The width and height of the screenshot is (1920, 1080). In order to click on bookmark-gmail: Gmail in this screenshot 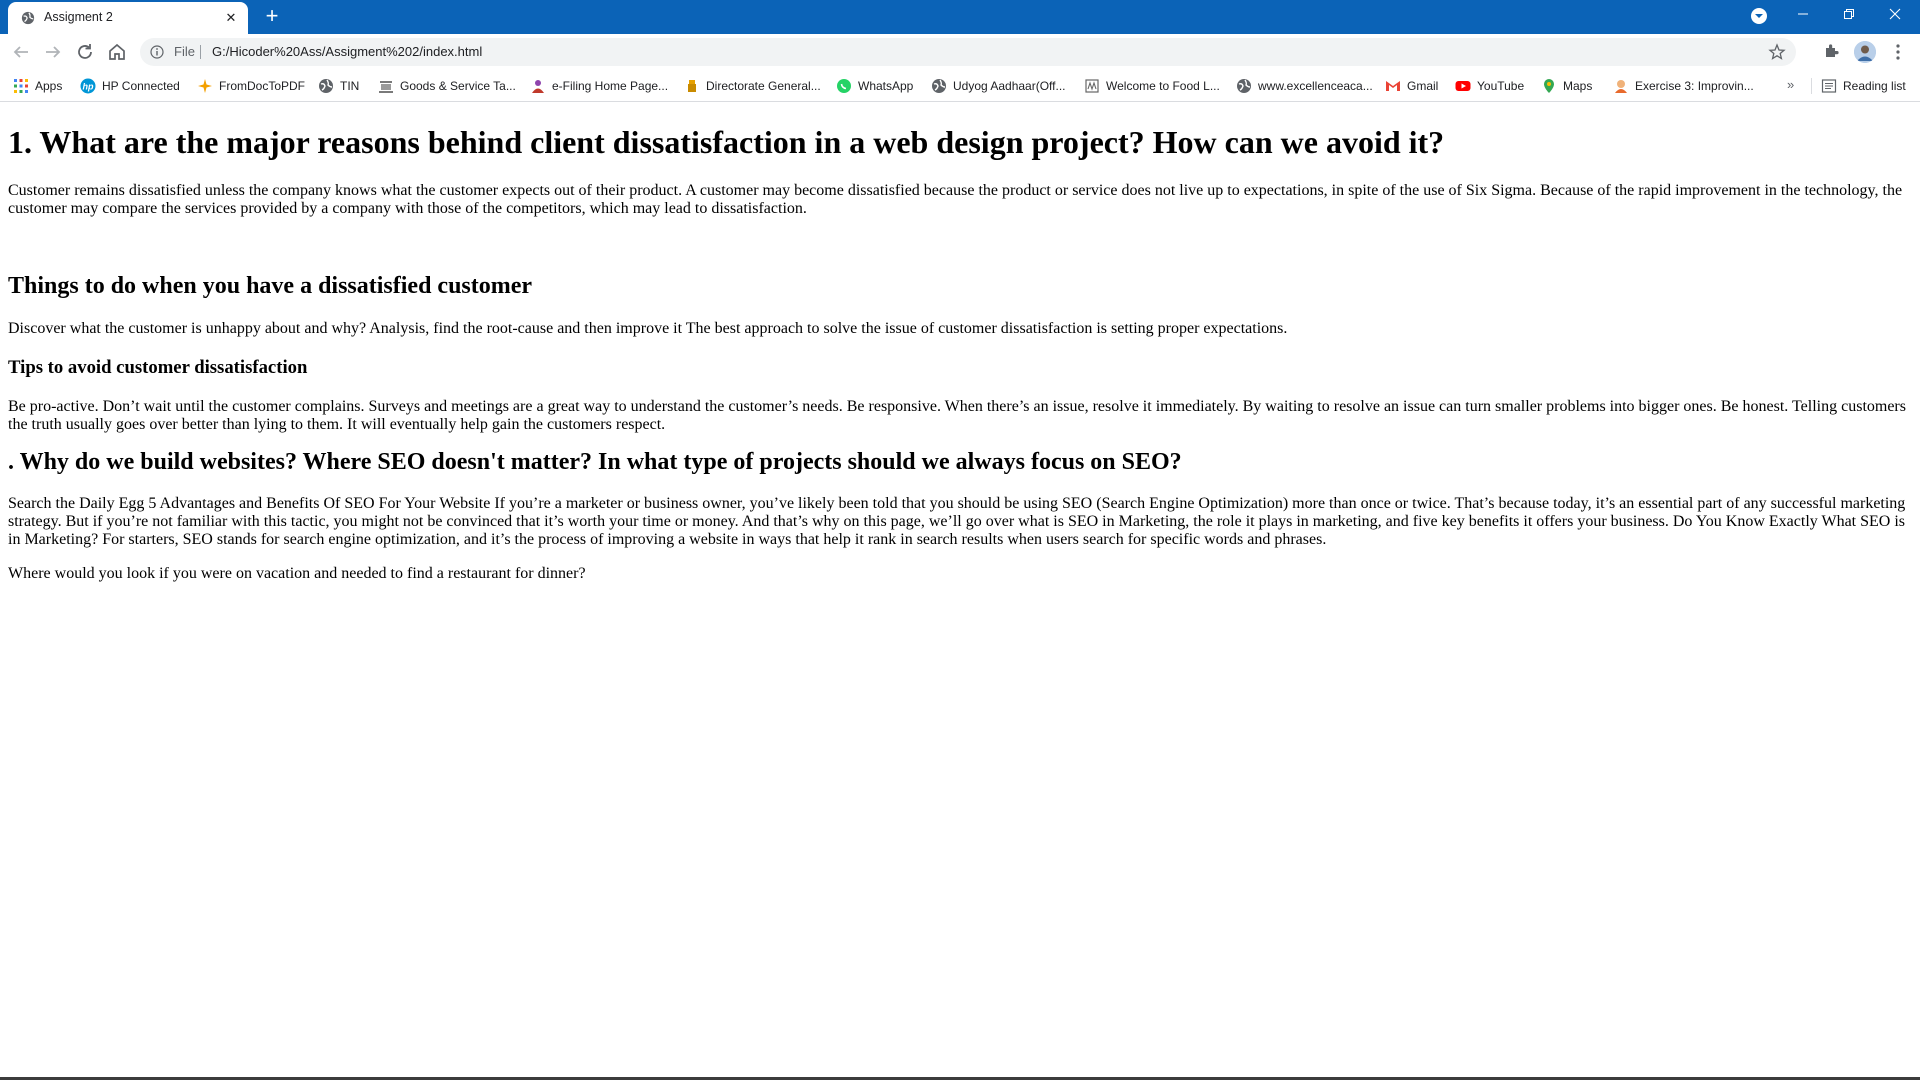, I will do `click(1411, 86)`.